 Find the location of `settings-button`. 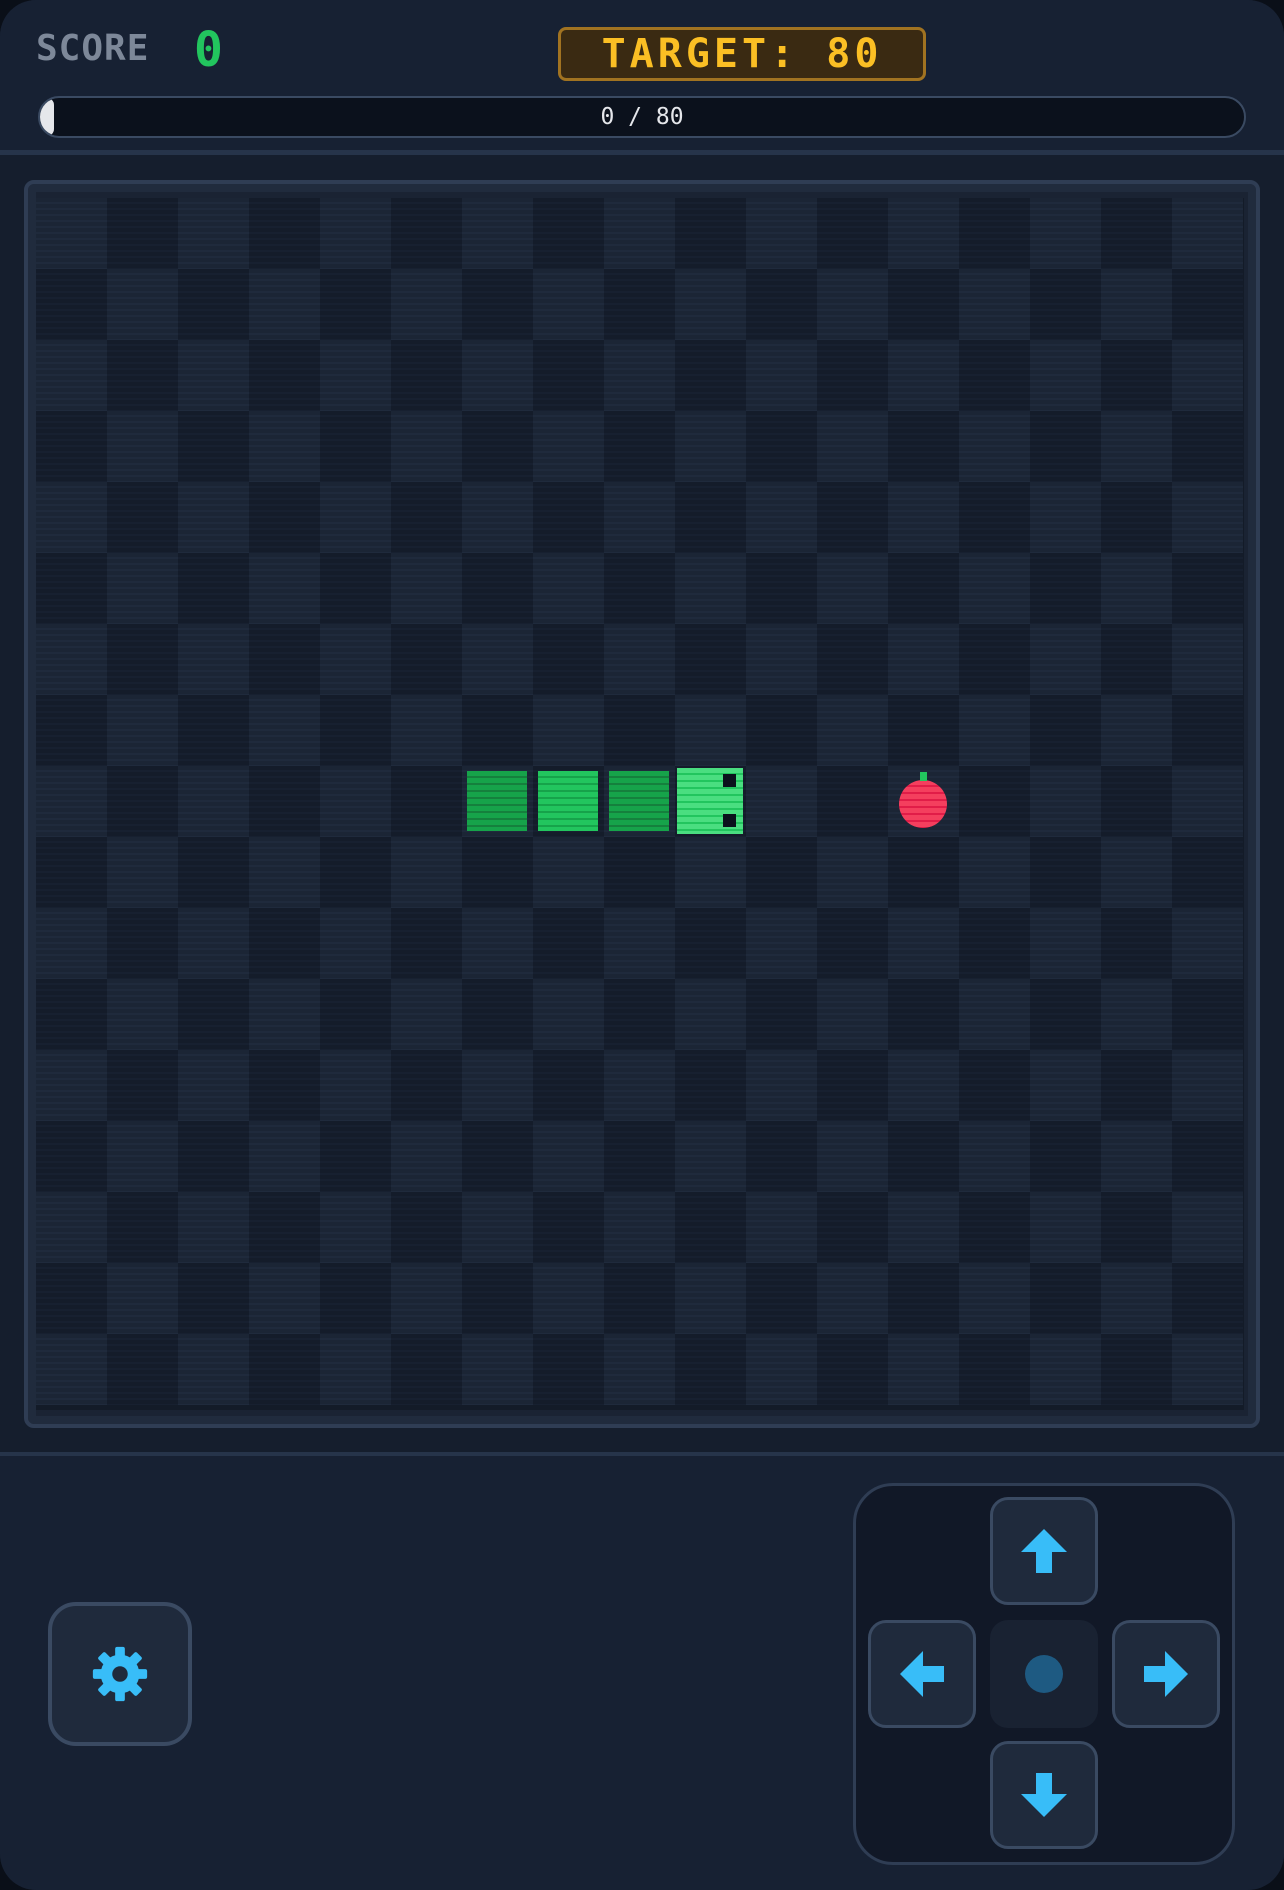

settings-button is located at coordinates (120, 1674).